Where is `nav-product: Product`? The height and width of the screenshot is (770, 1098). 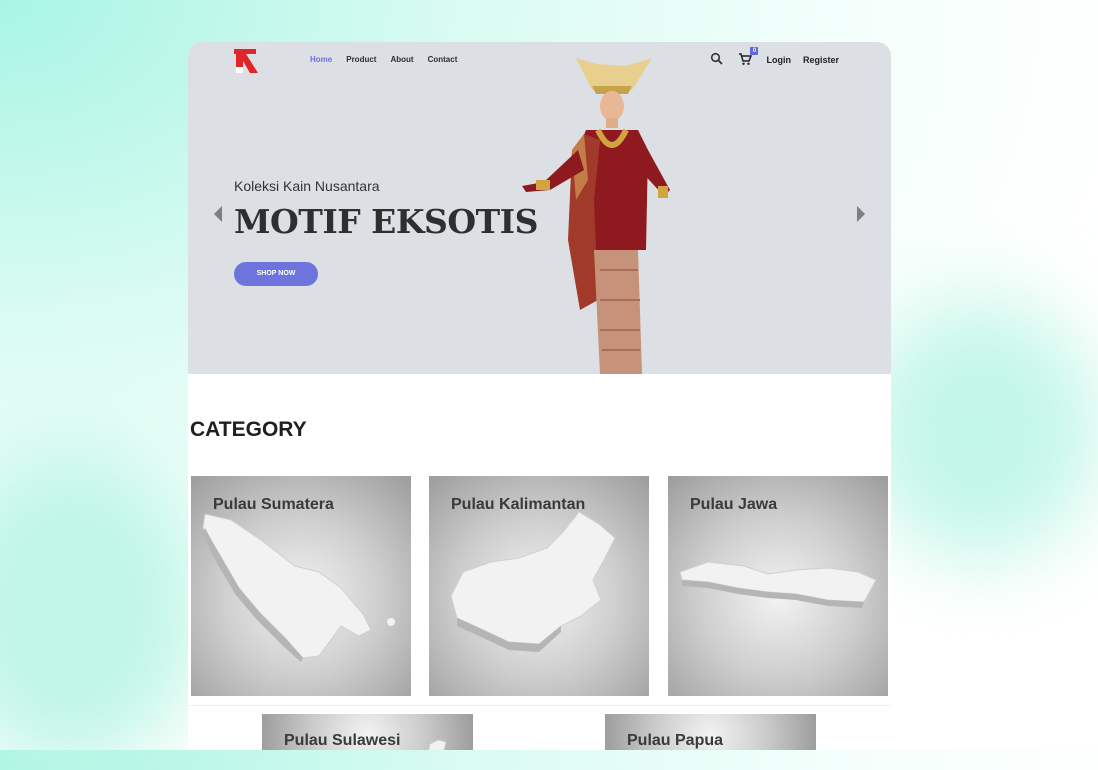
nav-product: Product is located at coordinates (361, 59).